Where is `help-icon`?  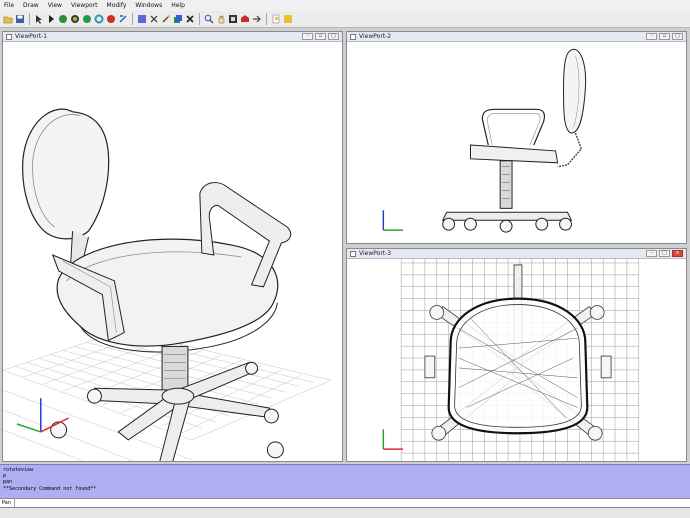 help-icon is located at coordinates (288, 19).